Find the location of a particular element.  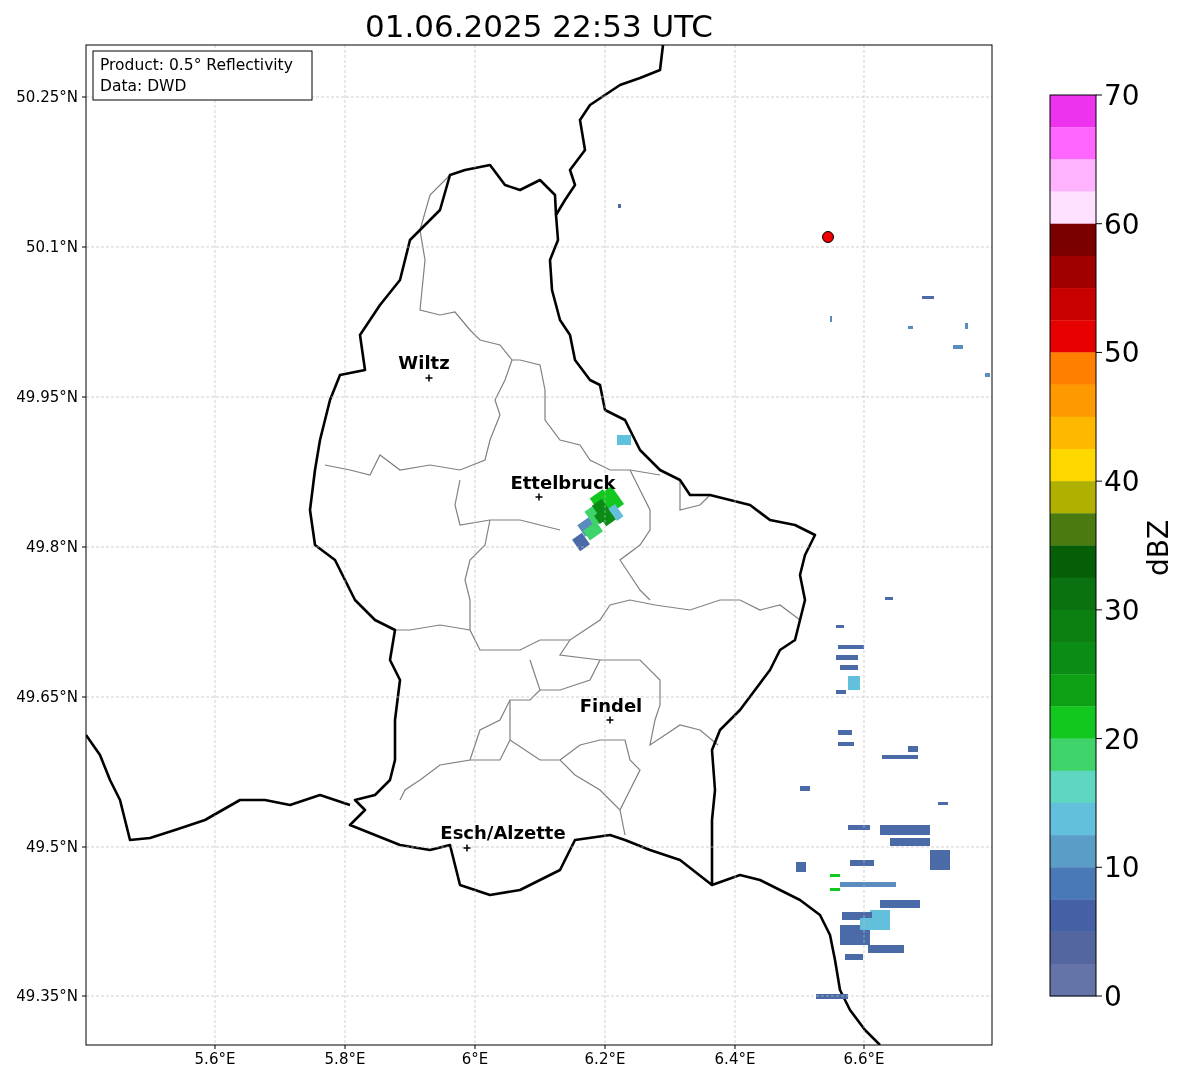

x-tick-label: 5.8°E is located at coordinates (345, 1059).